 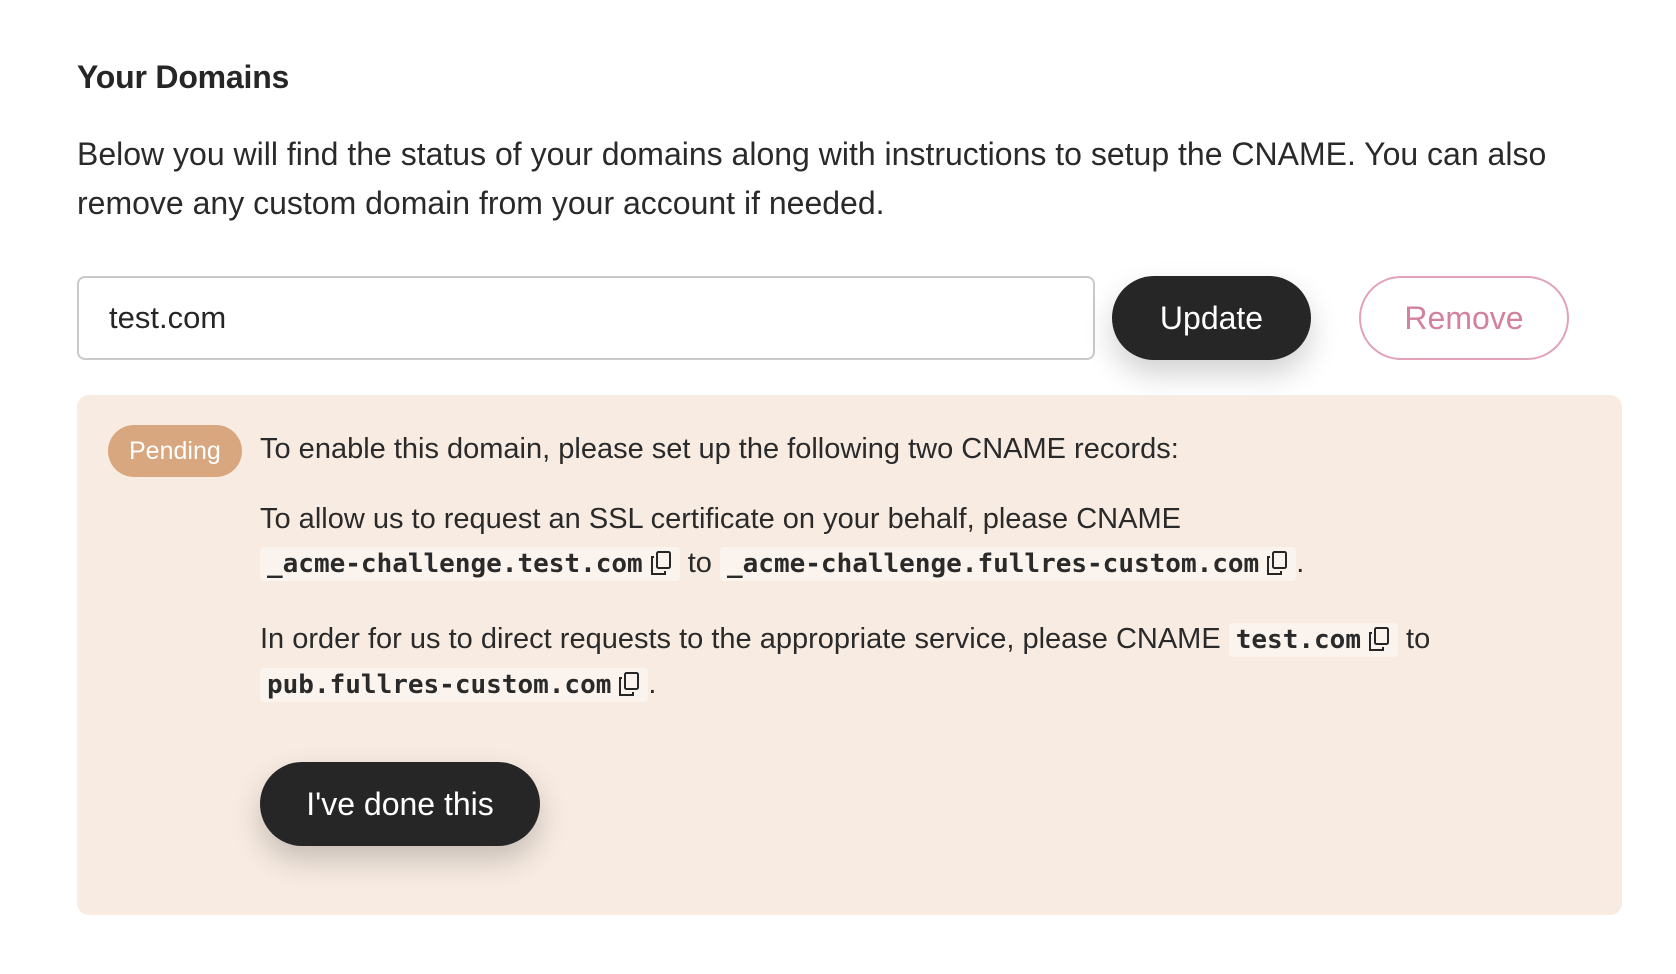 I want to click on domain-input, so click(x=586, y=318).